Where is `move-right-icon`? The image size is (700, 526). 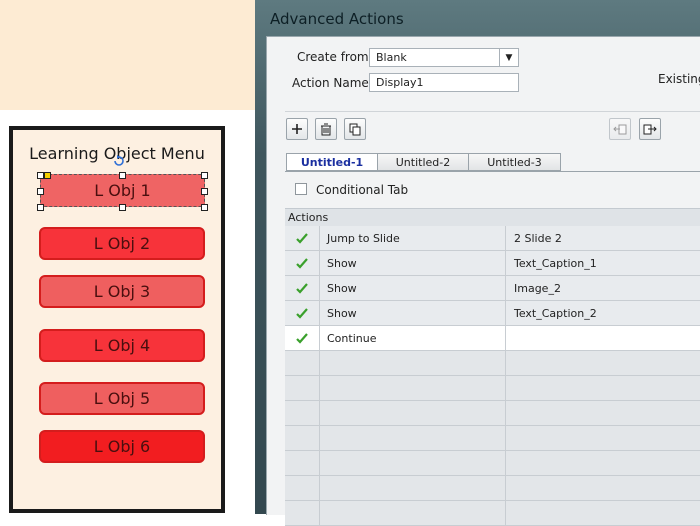 move-right-icon is located at coordinates (650, 129).